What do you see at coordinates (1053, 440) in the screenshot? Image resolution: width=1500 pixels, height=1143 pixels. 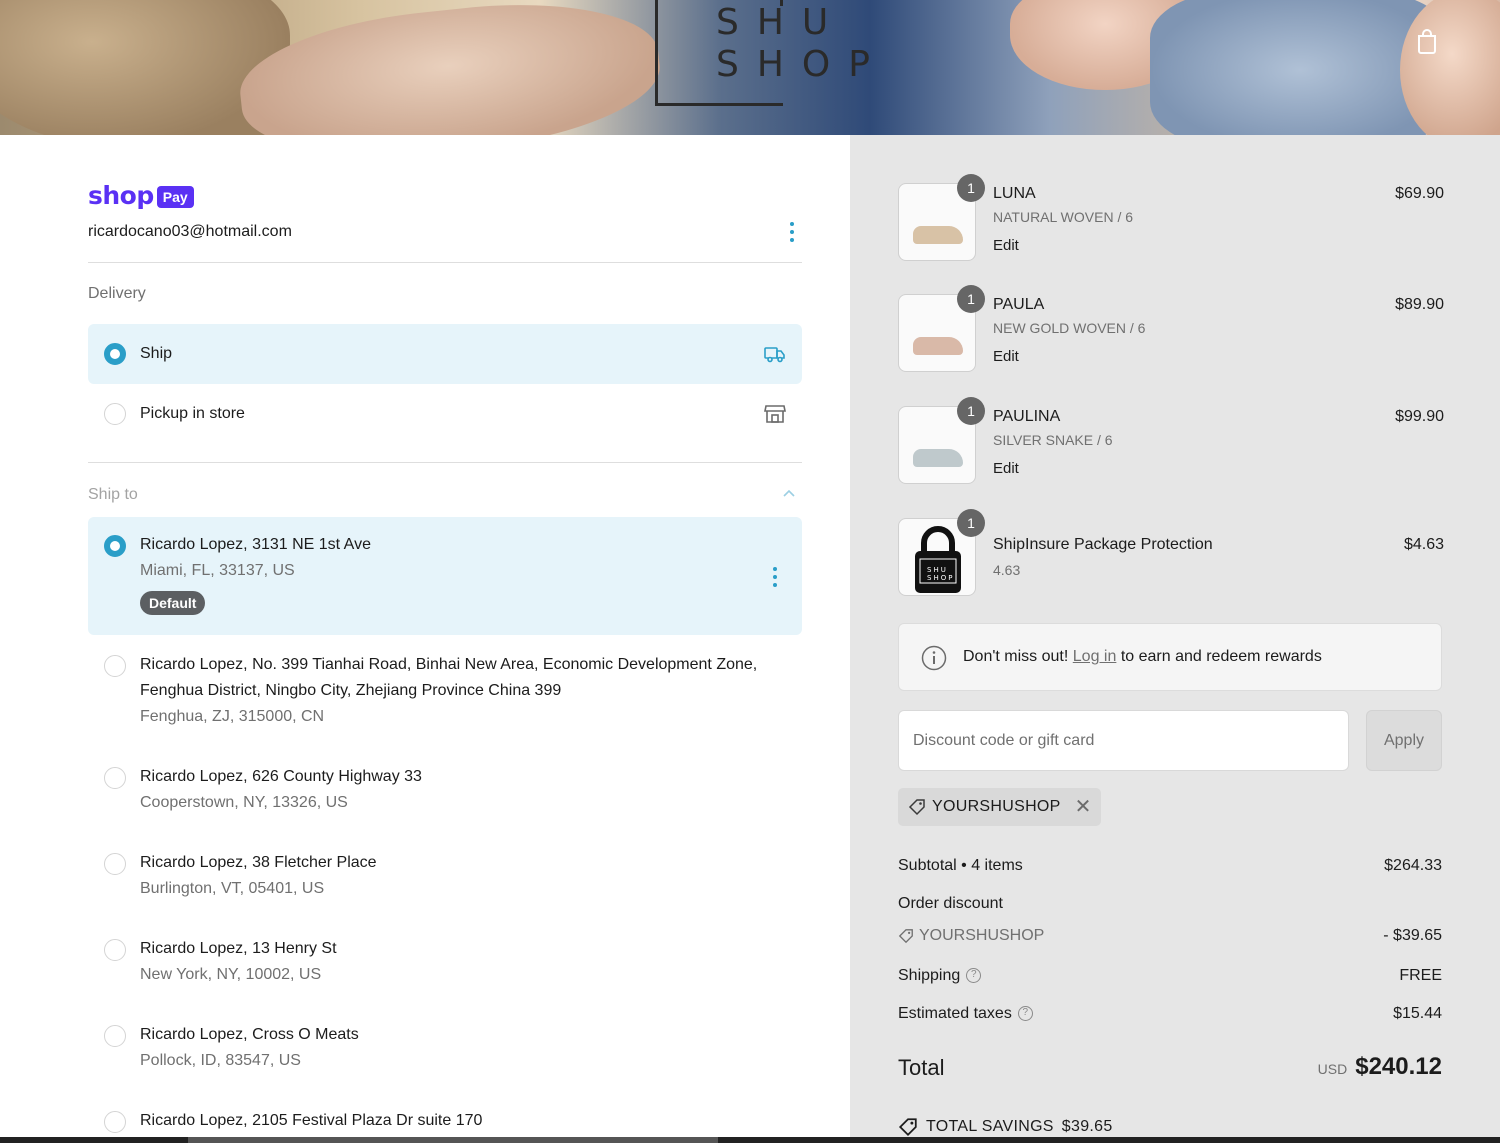 I see `product-variant: SILVER SNAKE / 6` at bounding box center [1053, 440].